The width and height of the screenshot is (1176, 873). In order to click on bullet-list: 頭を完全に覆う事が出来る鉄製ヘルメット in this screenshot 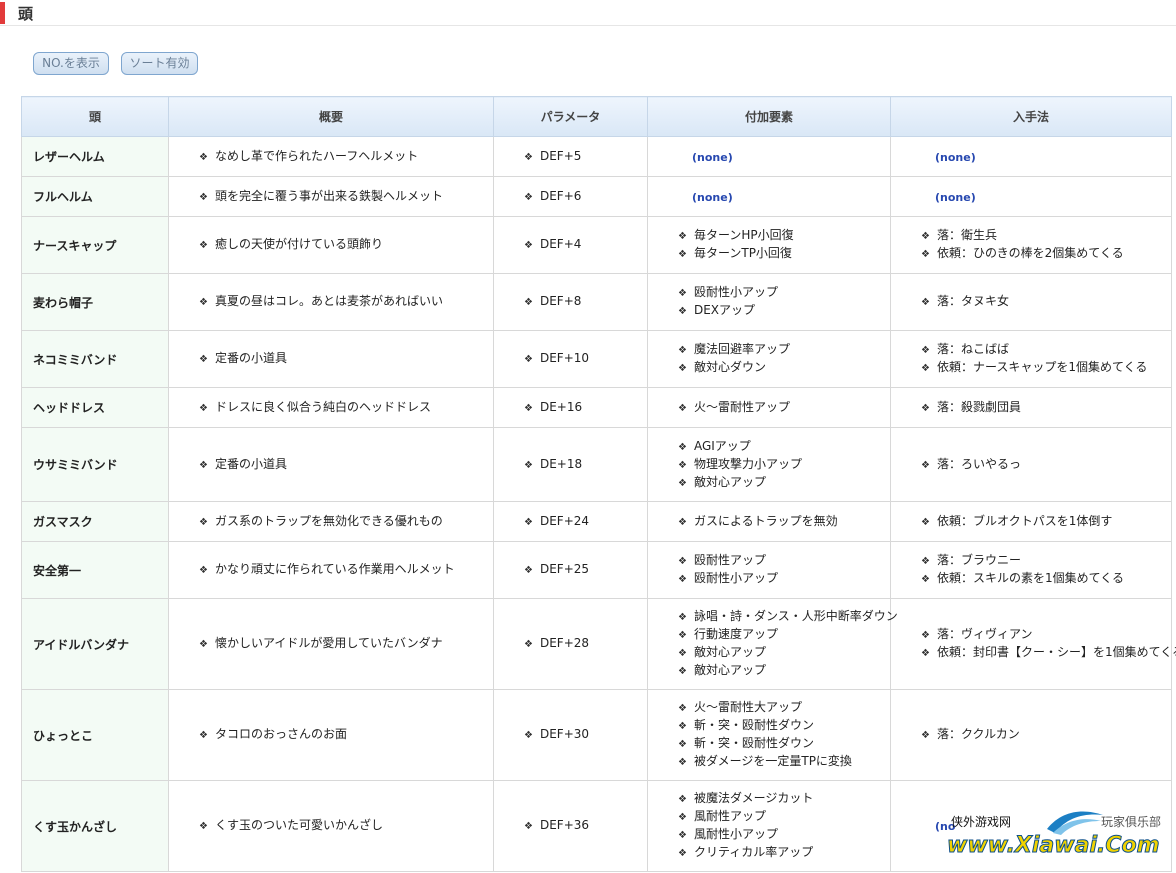, I will do `click(331, 197)`.